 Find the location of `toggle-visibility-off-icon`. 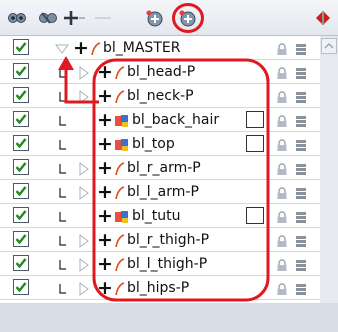

toggle-visibility-off-icon is located at coordinates (48, 18).